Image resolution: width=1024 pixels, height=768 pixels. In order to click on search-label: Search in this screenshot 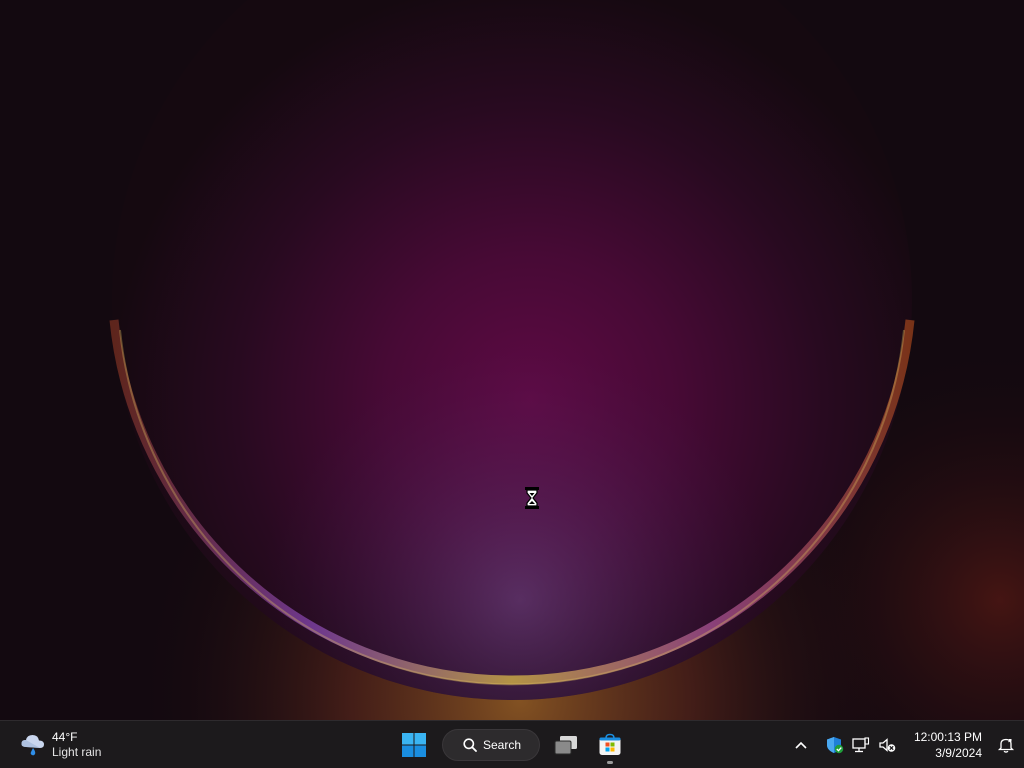, I will do `click(502, 745)`.